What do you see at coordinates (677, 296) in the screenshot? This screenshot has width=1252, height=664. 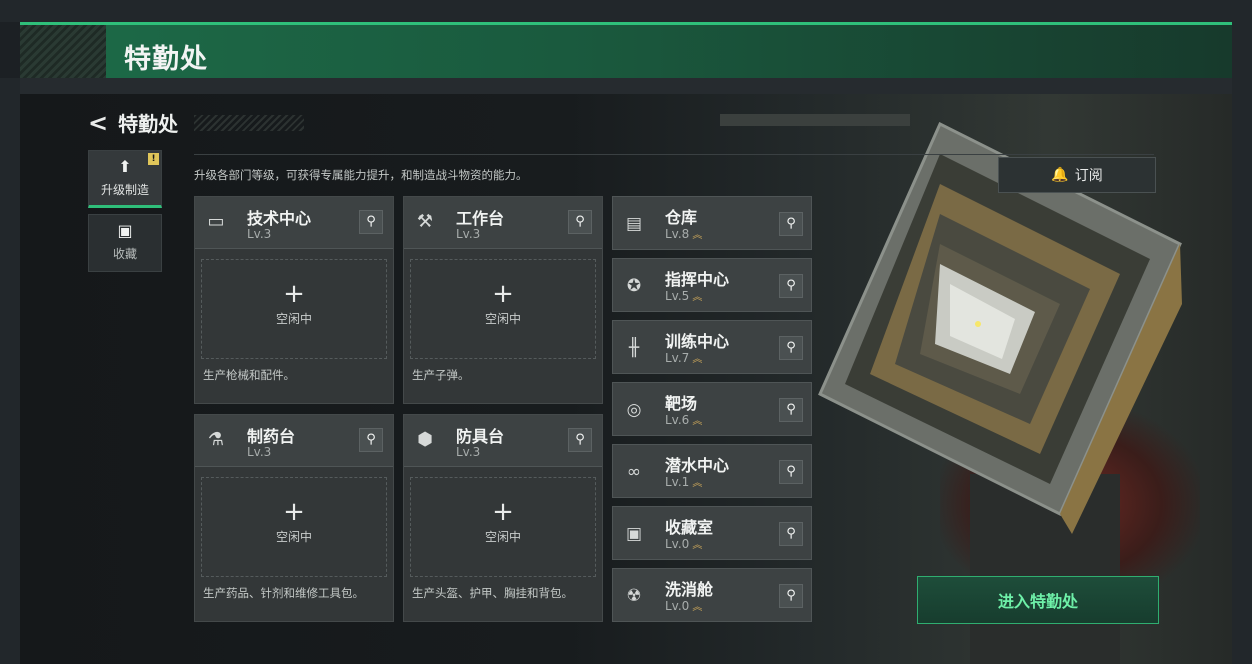 I see `facility-level: Lv.5` at bounding box center [677, 296].